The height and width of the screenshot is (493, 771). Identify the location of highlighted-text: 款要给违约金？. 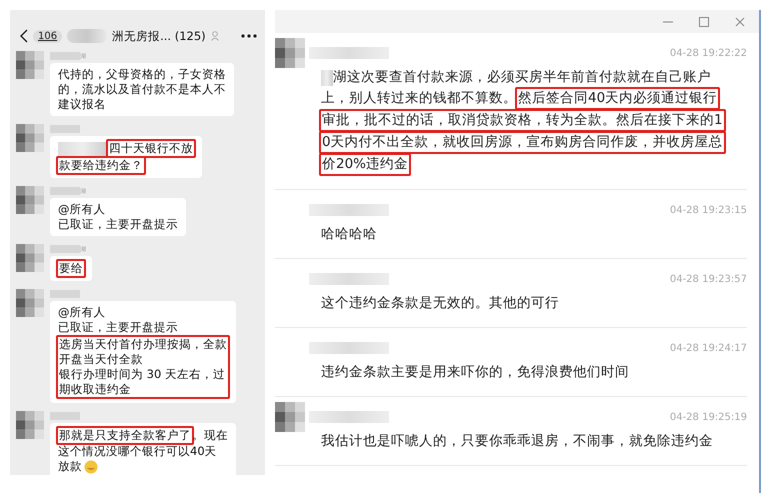
(101, 165).